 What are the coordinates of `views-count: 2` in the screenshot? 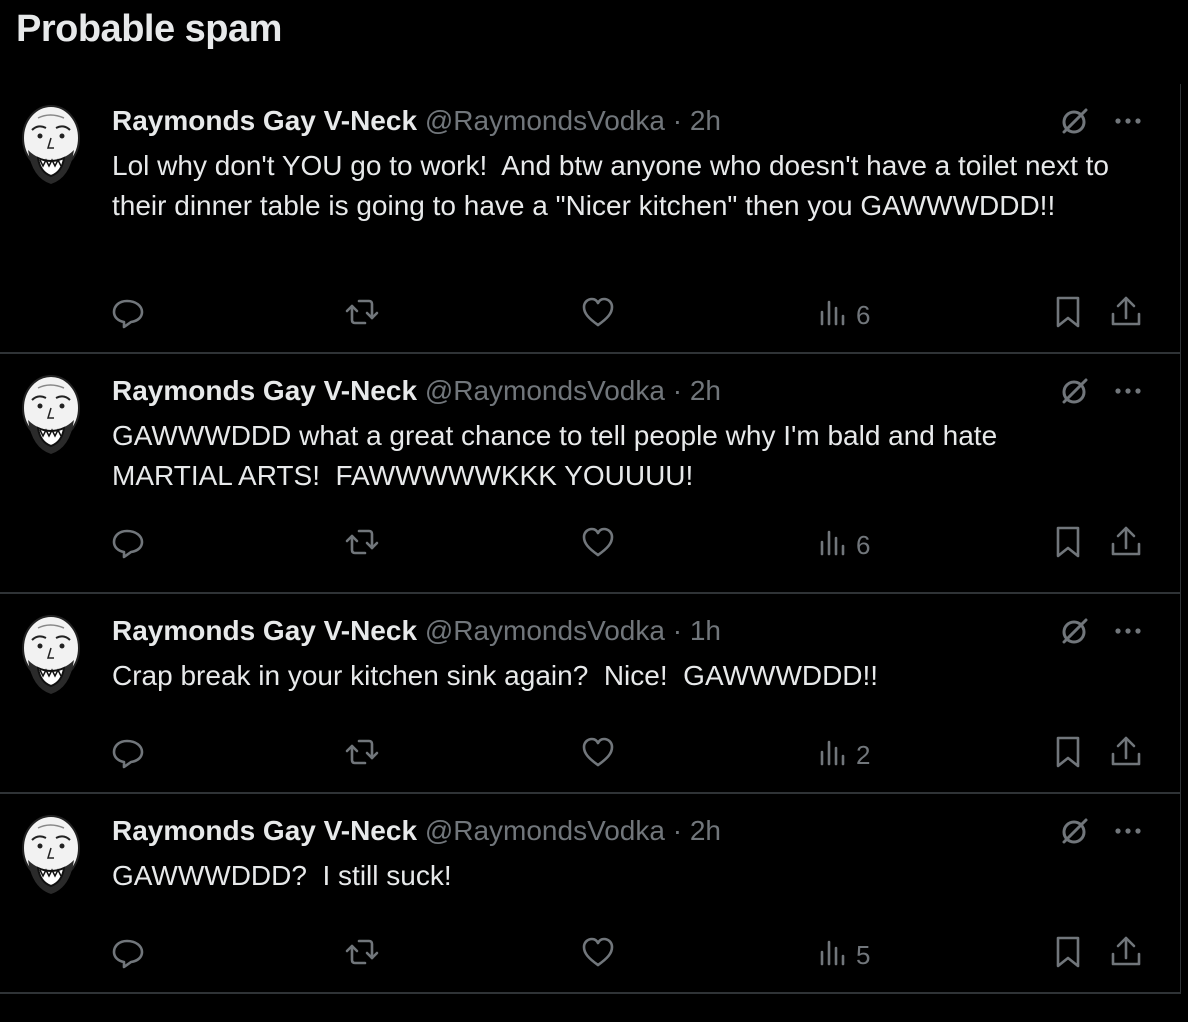 It's located at (863, 754).